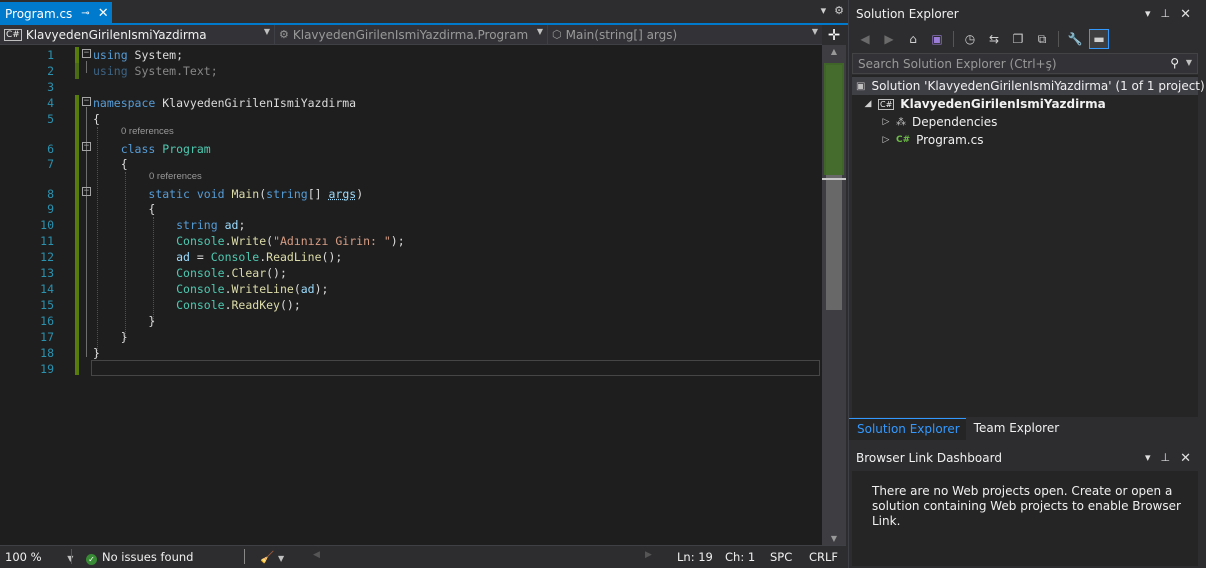 The height and width of the screenshot is (568, 1206). I want to click on code-token: void, so click(210, 194).